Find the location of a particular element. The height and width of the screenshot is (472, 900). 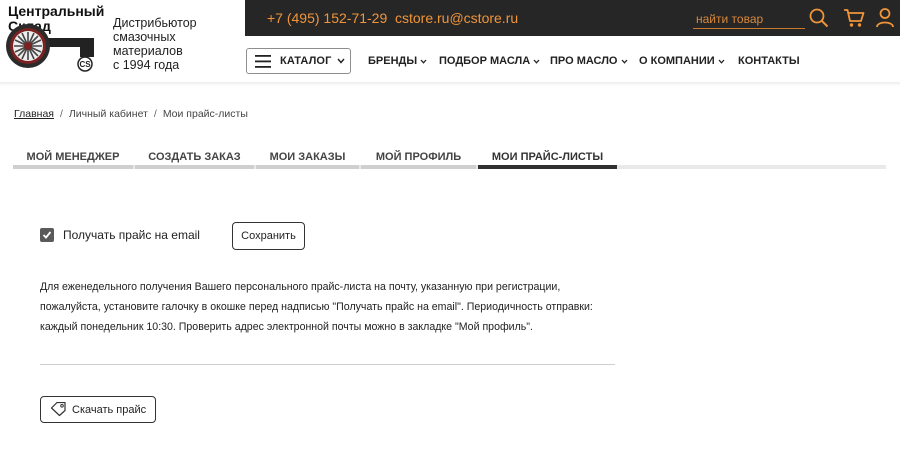

hamburger-icon is located at coordinates (263, 61).